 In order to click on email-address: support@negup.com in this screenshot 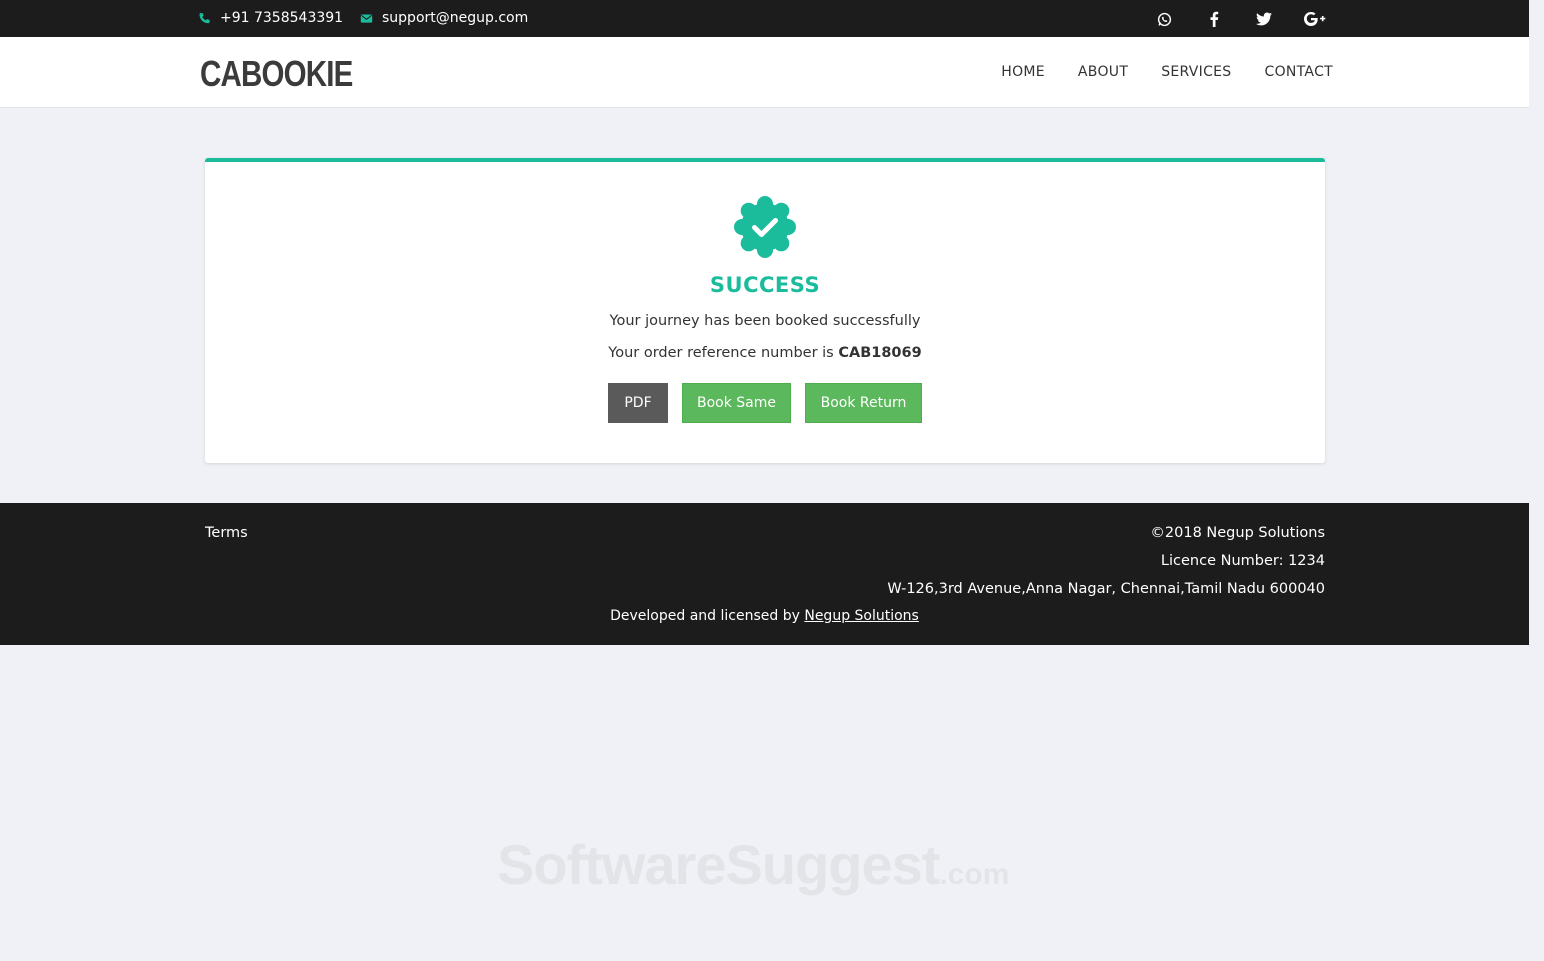, I will do `click(455, 18)`.